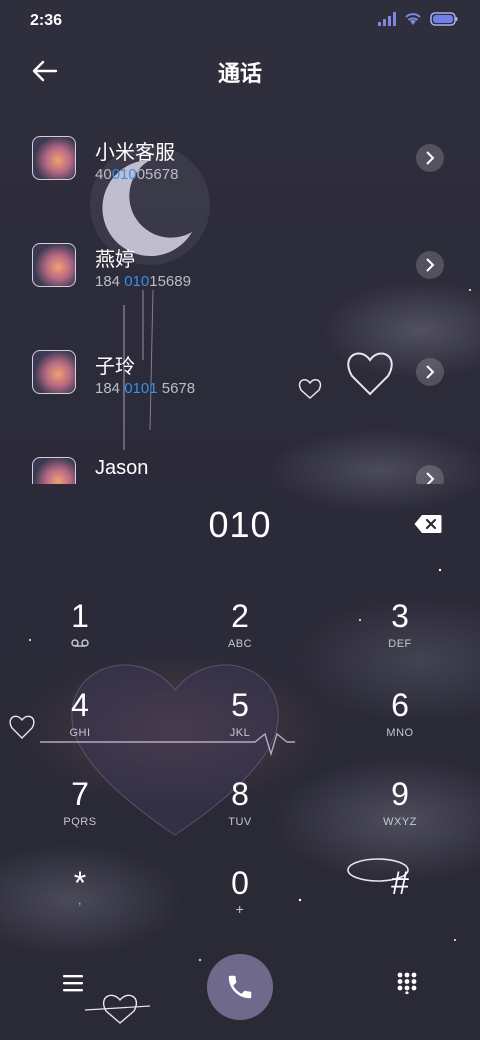  I want to click on key-2: 2 ABC, so click(240, 638).